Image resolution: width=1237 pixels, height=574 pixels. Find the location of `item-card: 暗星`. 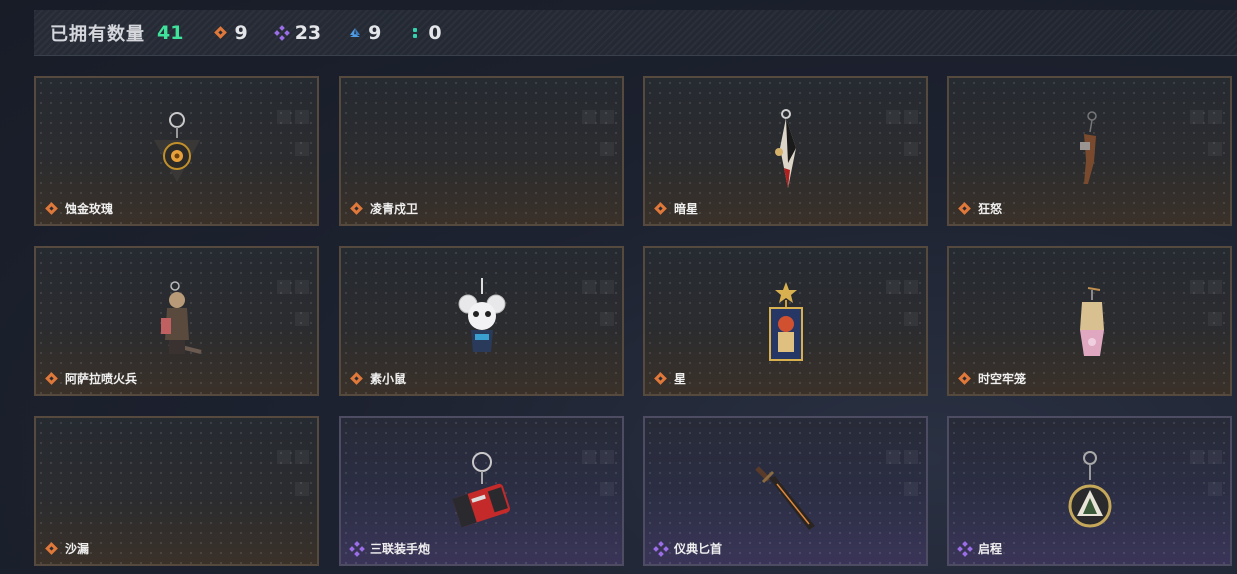

item-card: 暗星 is located at coordinates (785, 151).